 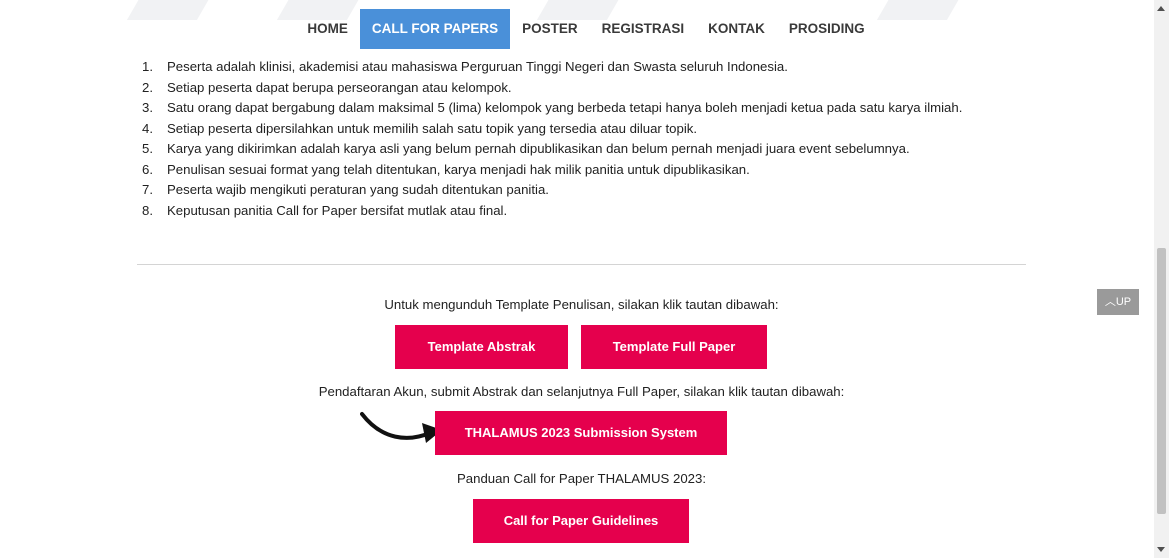 I want to click on guidelines-button: Call for Paper Guidelines, so click(x=581, y=521).